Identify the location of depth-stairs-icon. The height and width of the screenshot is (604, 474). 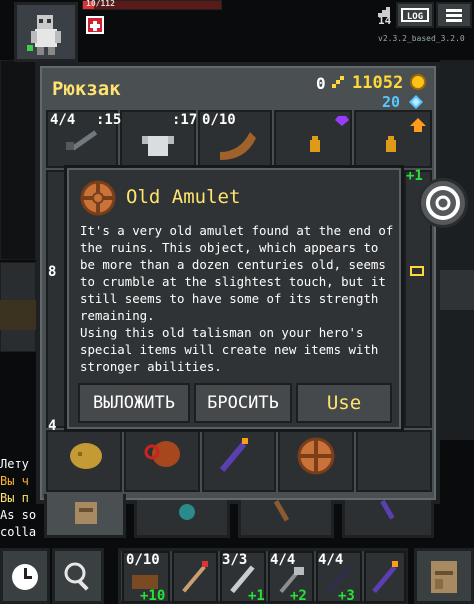
(384, 11).